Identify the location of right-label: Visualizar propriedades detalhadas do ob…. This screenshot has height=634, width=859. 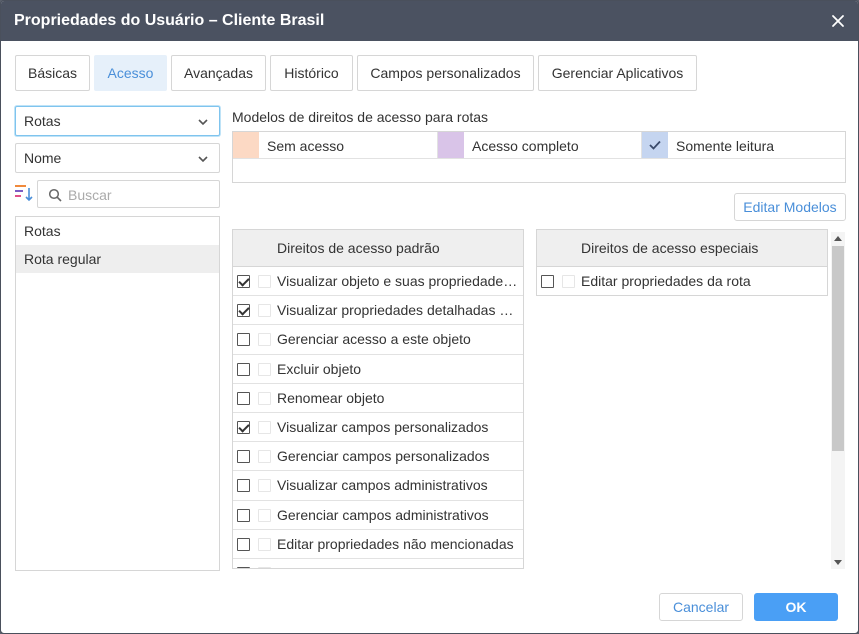
(398, 310).